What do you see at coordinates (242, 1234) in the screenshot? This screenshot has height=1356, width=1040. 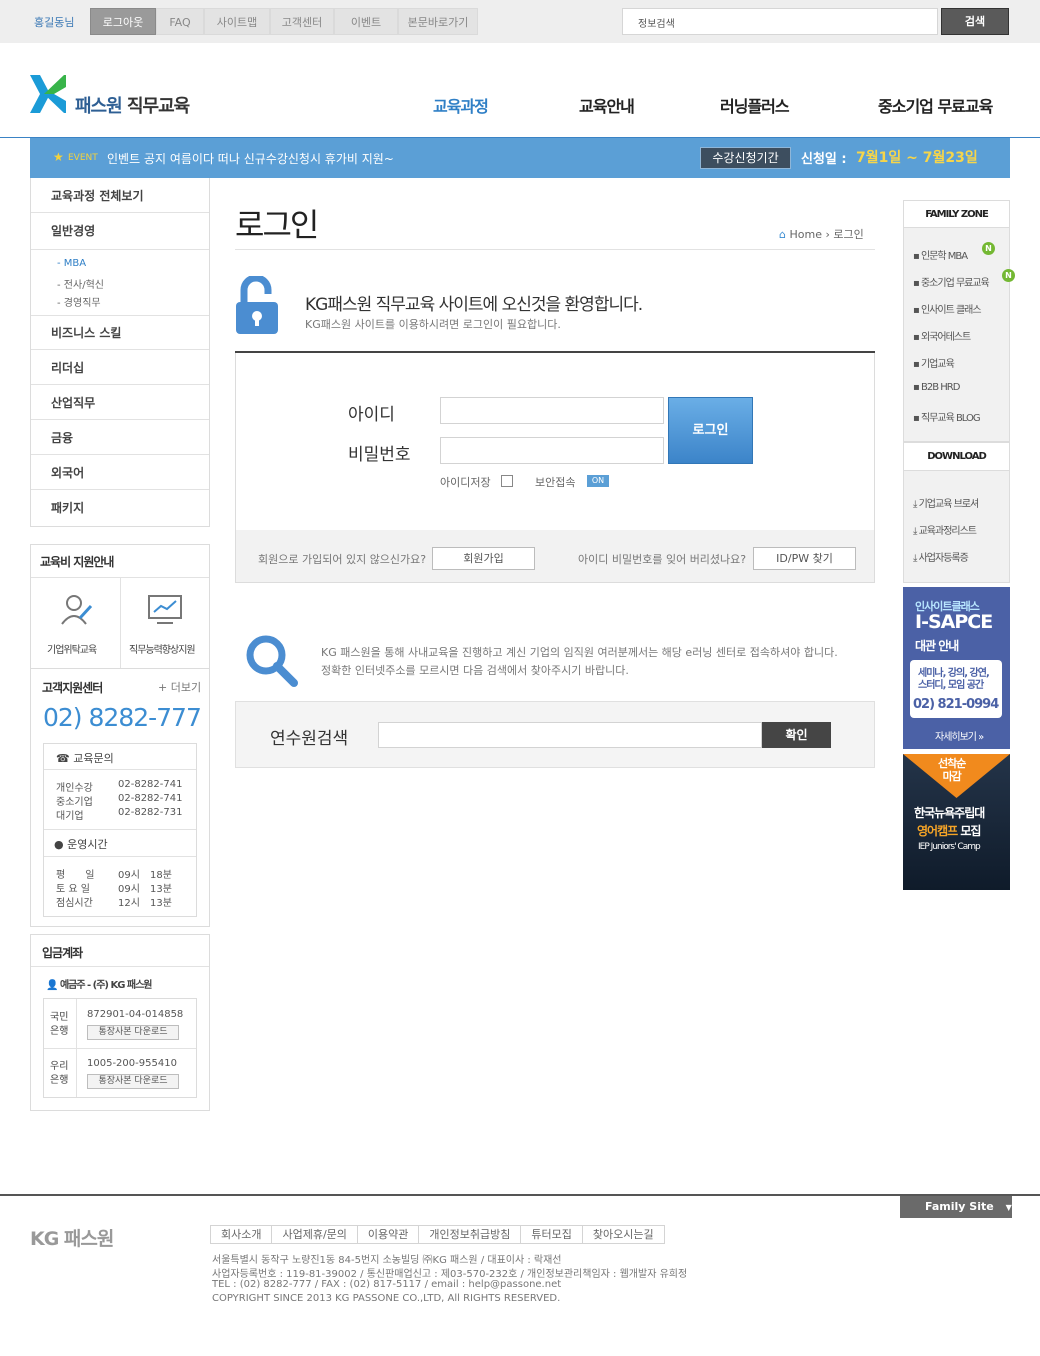 I see `footer-link-company: 회사소개` at bounding box center [242, 1234].